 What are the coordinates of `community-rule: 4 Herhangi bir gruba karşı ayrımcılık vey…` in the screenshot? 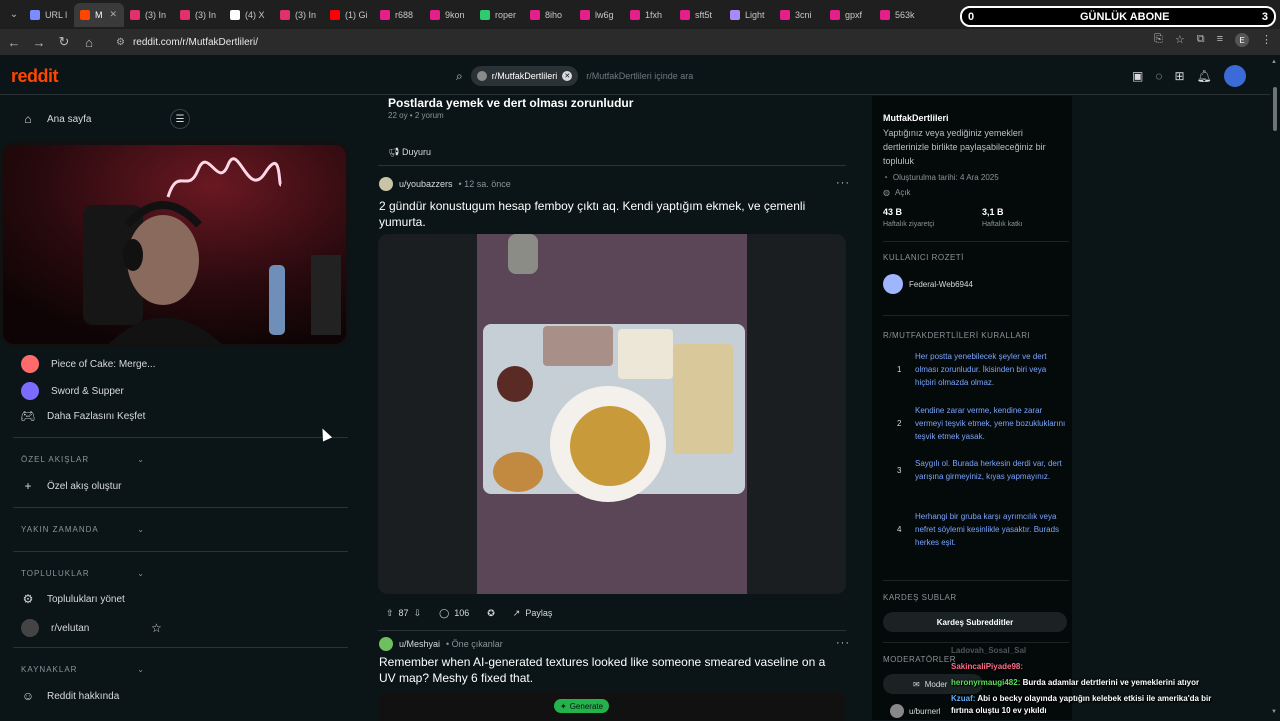 It's located at (976, 529).